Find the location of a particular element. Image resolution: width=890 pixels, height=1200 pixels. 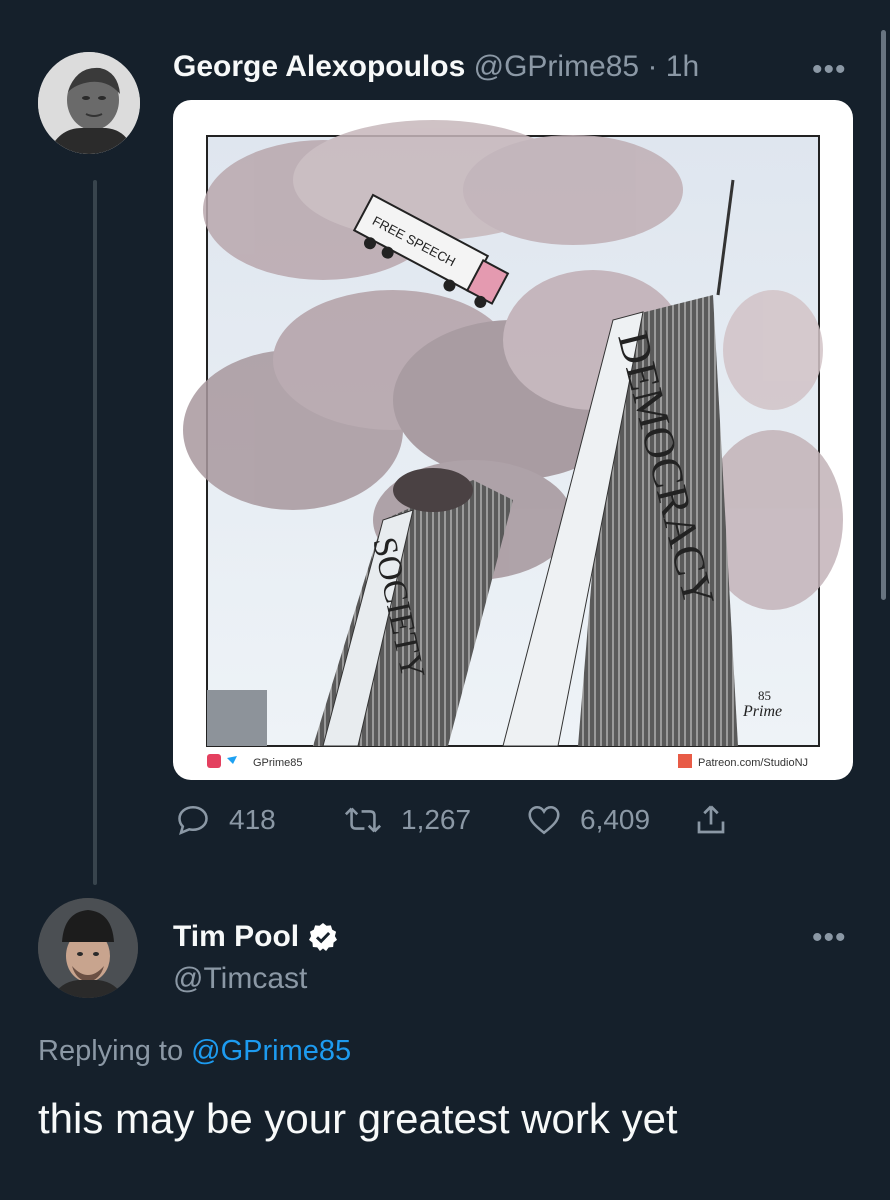

share-icon is located at coordinates (711, 819).